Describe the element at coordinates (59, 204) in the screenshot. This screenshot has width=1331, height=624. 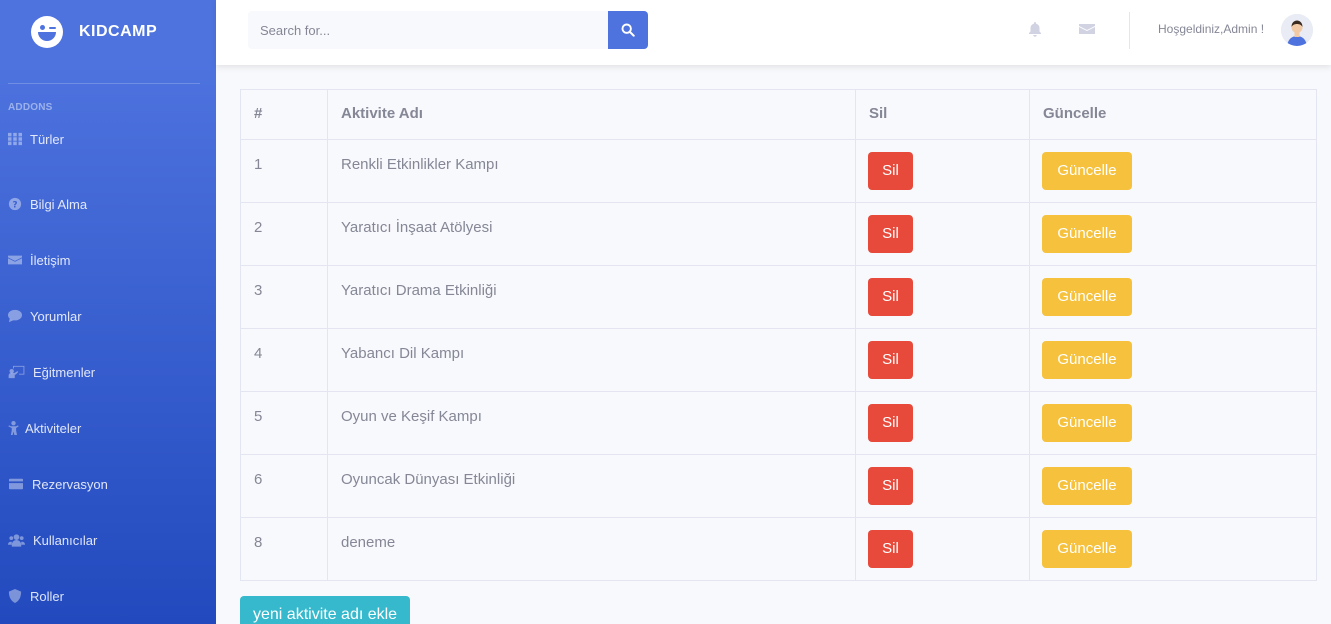
I see `sidebar-item-label: Bilgi Alma` at that location.